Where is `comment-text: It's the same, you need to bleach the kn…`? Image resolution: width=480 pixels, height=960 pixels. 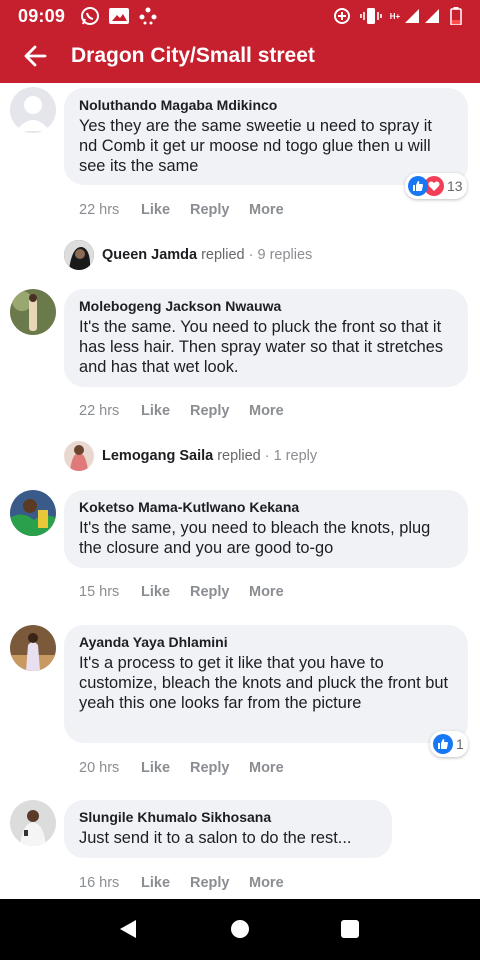
comment-text: It's the same, you need to bleach the kn… is located at coordinates (255, 538).